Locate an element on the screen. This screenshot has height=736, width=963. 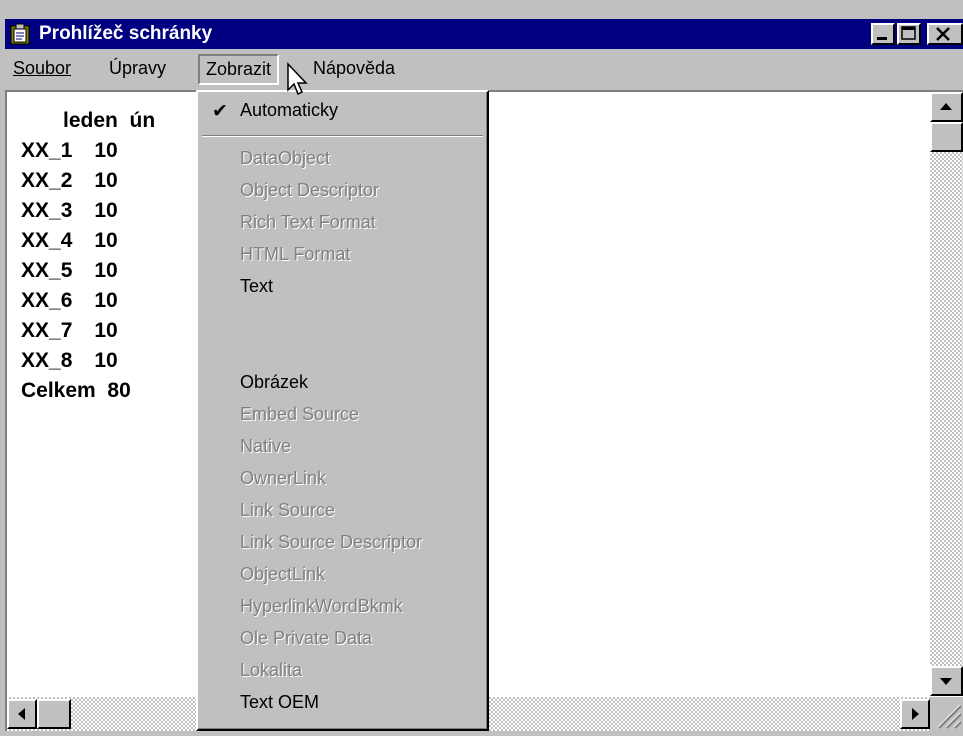
scroll-up-button is located at coordinates (946, 107).